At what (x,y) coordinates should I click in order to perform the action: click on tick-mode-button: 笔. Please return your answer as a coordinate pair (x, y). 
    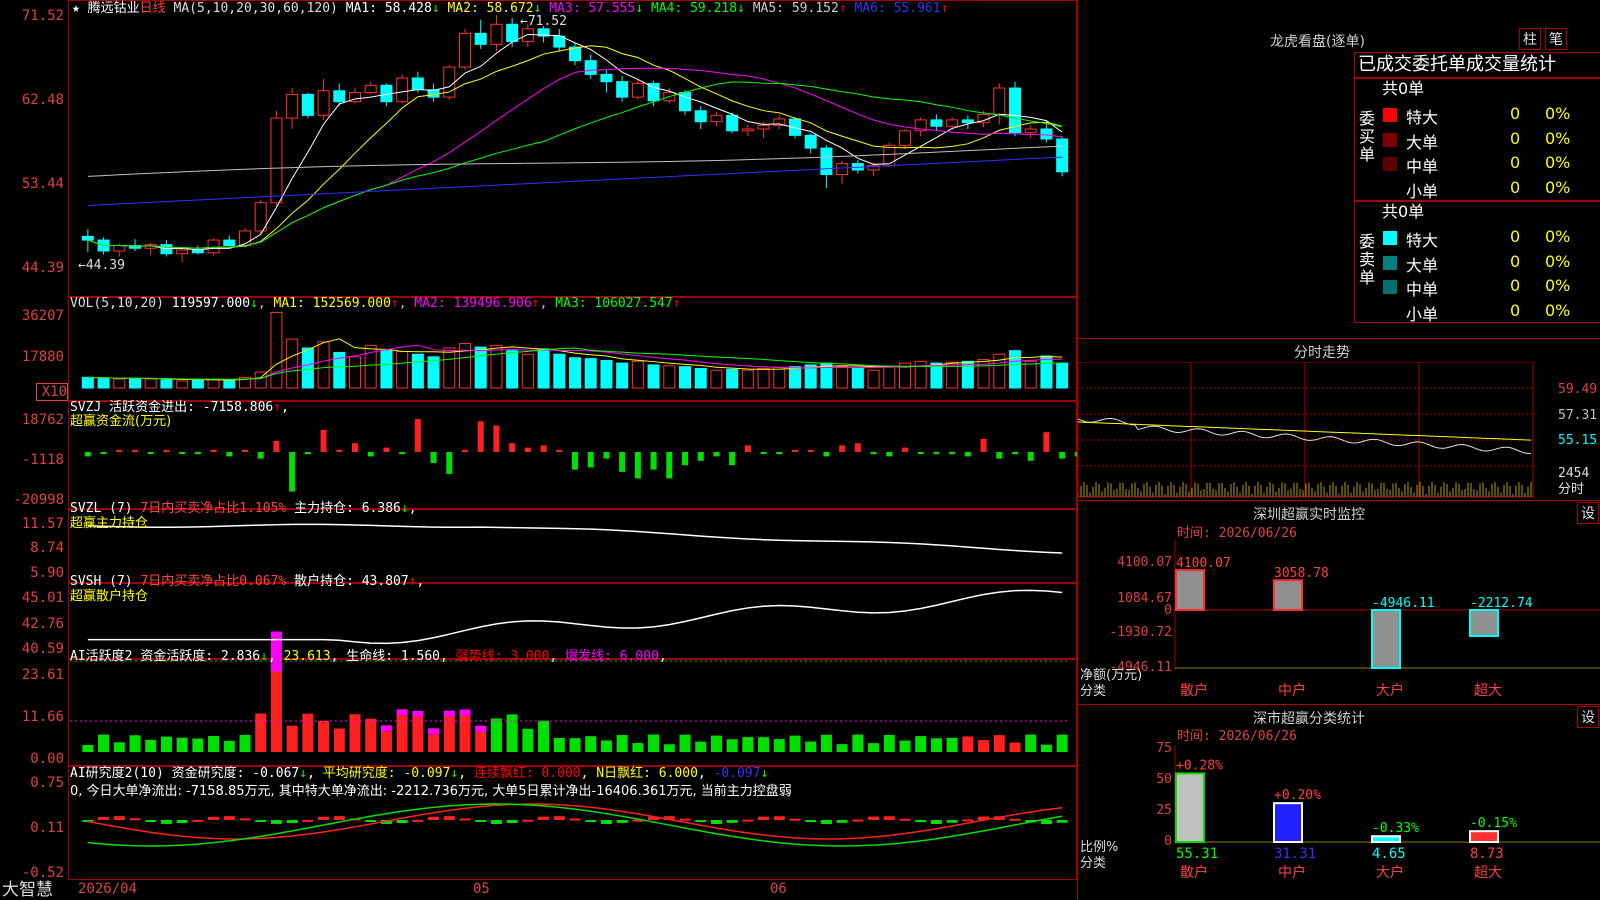
    Looking at the image, I should click on (1556, 39).